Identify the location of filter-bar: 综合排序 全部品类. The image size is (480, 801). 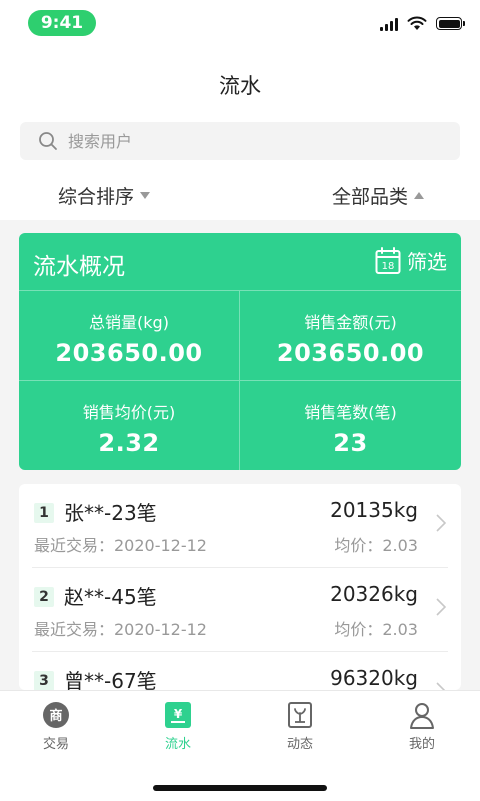
(240, 195).